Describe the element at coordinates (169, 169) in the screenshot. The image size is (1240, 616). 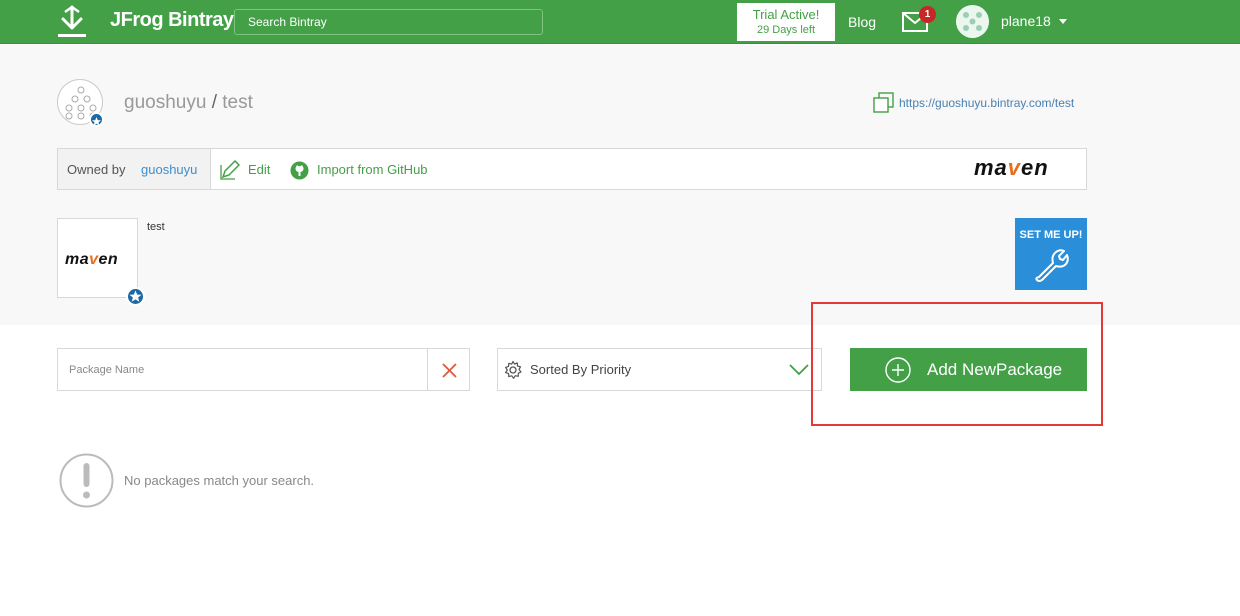
I see `owner-link: guoshuyu` at that location.